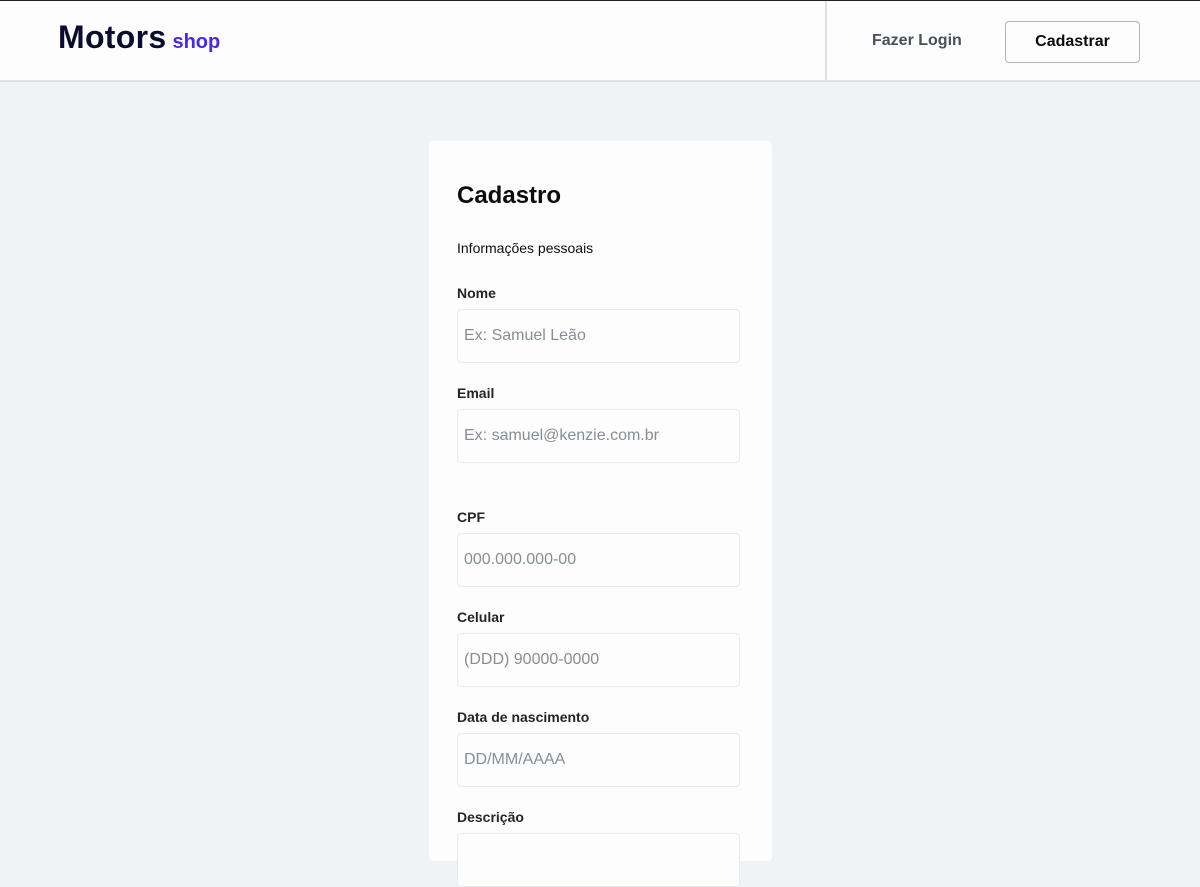 The width and height of the screenshot is (1200, 887). What do you see at coordinates (600, 41) in the screenshot?
I see `top-navigation-bar: Motors shop Fazer Login Cadastrar` at bounding box center [600, 41].